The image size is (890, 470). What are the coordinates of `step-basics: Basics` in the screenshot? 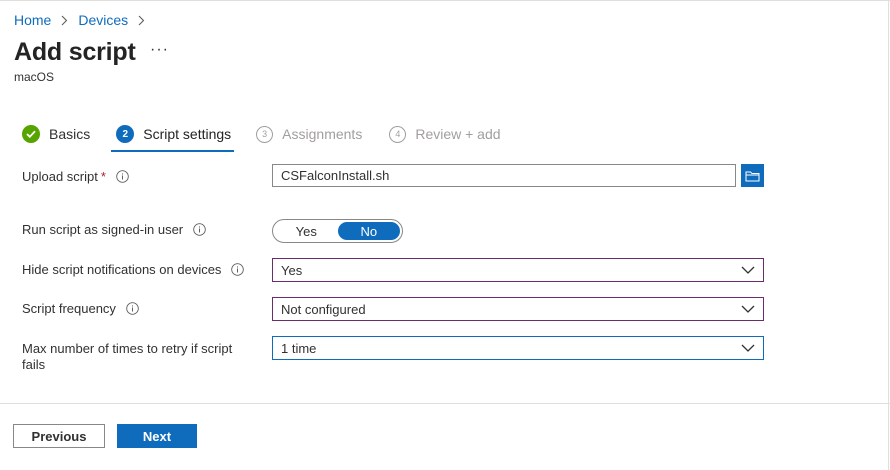 It's located at (56, 134).